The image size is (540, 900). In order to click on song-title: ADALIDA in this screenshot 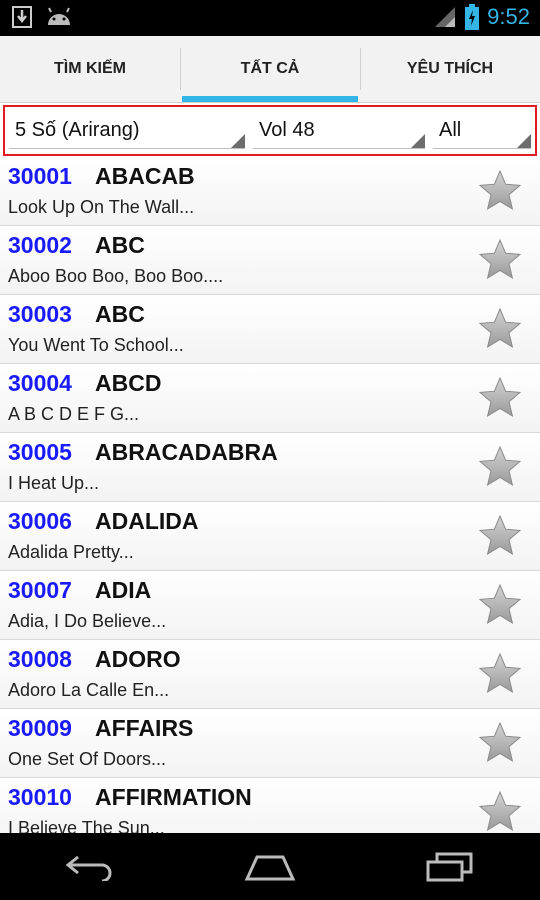, I will do `click(147, 521)`.